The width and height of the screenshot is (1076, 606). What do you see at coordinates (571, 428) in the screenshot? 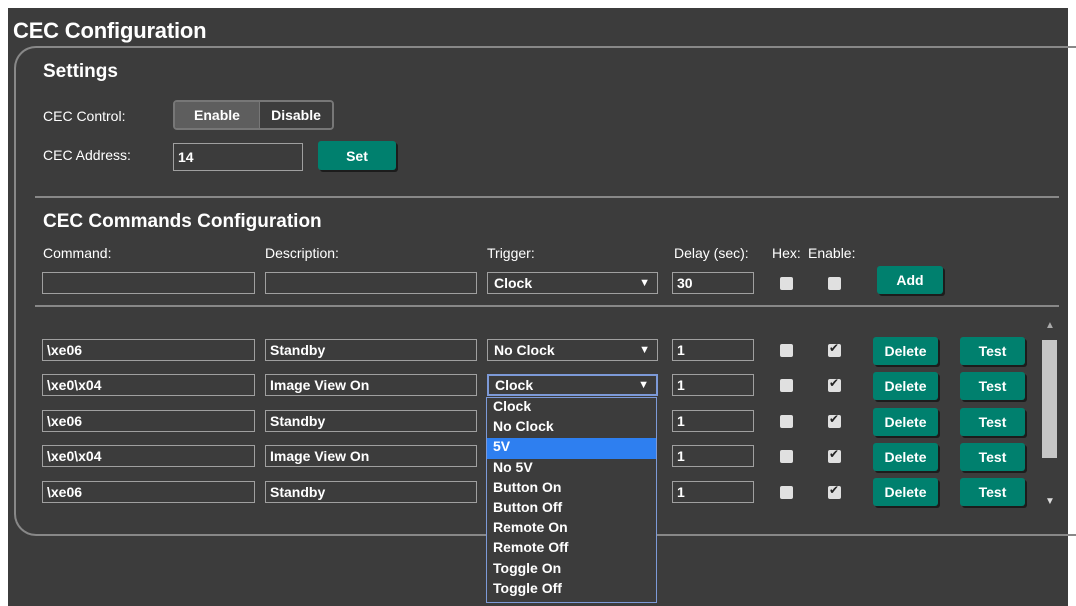
I see `dropdown-option: No Clock` at bounding box center [571, 428].